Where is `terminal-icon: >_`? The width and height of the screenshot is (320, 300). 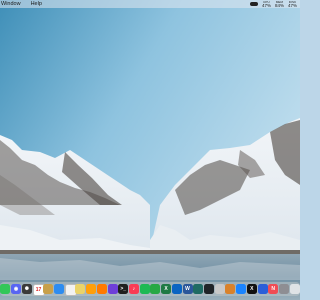
terminal-icon: >_ is located at coordinates (123, 289).